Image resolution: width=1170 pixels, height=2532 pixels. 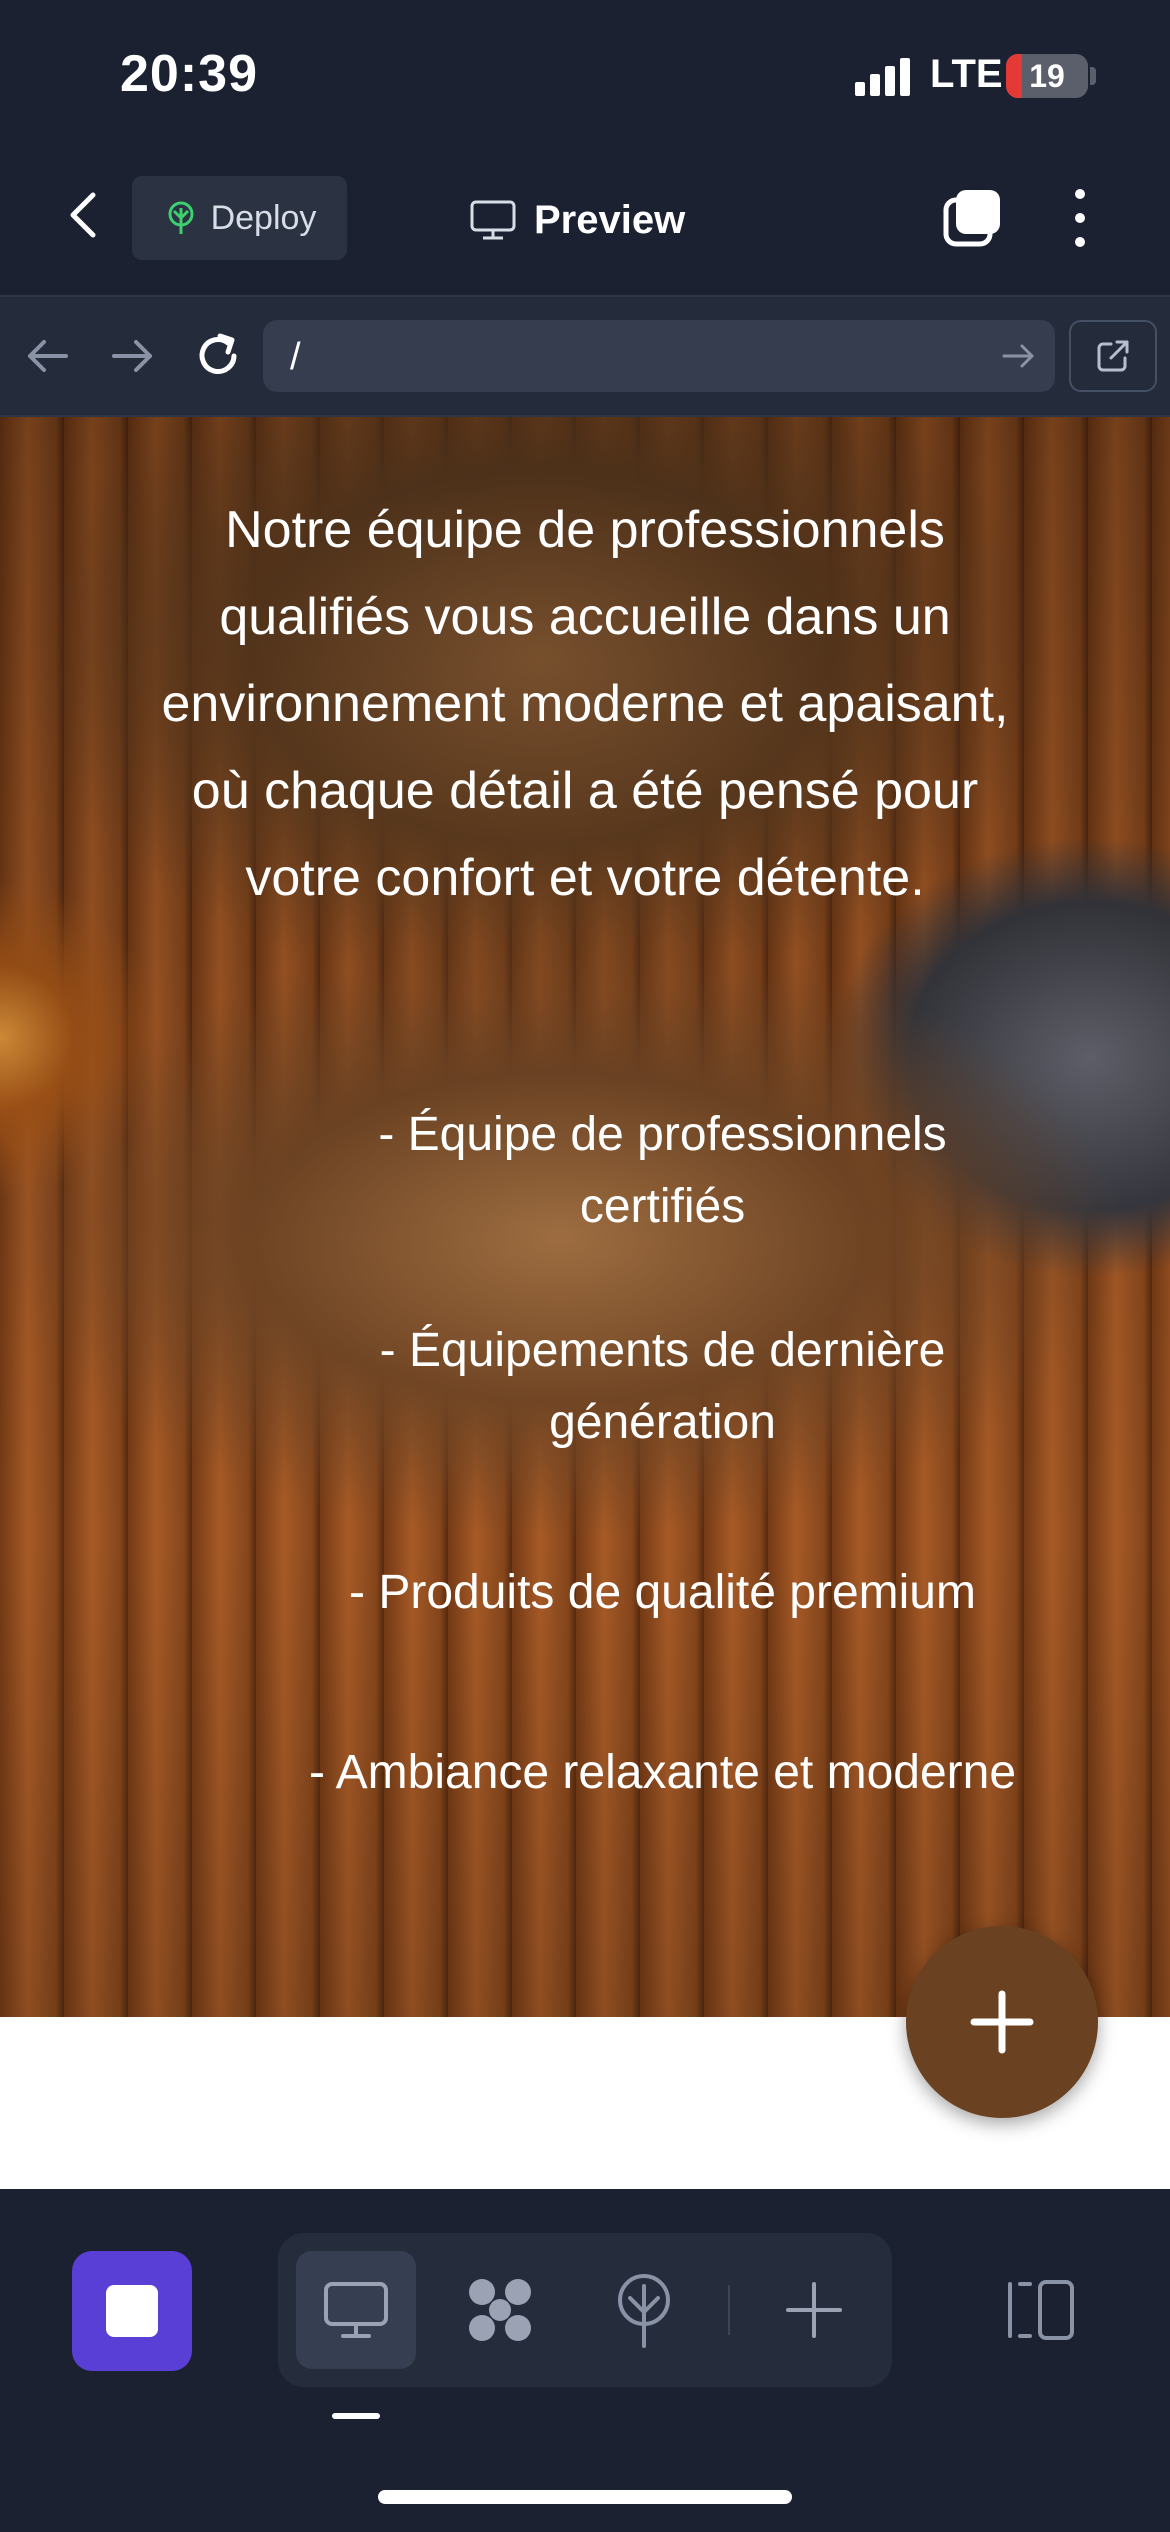 What do you see at coordinates (295, 357) in the screenshot?
I see `url-text: /` at bounding box center [295, 357].